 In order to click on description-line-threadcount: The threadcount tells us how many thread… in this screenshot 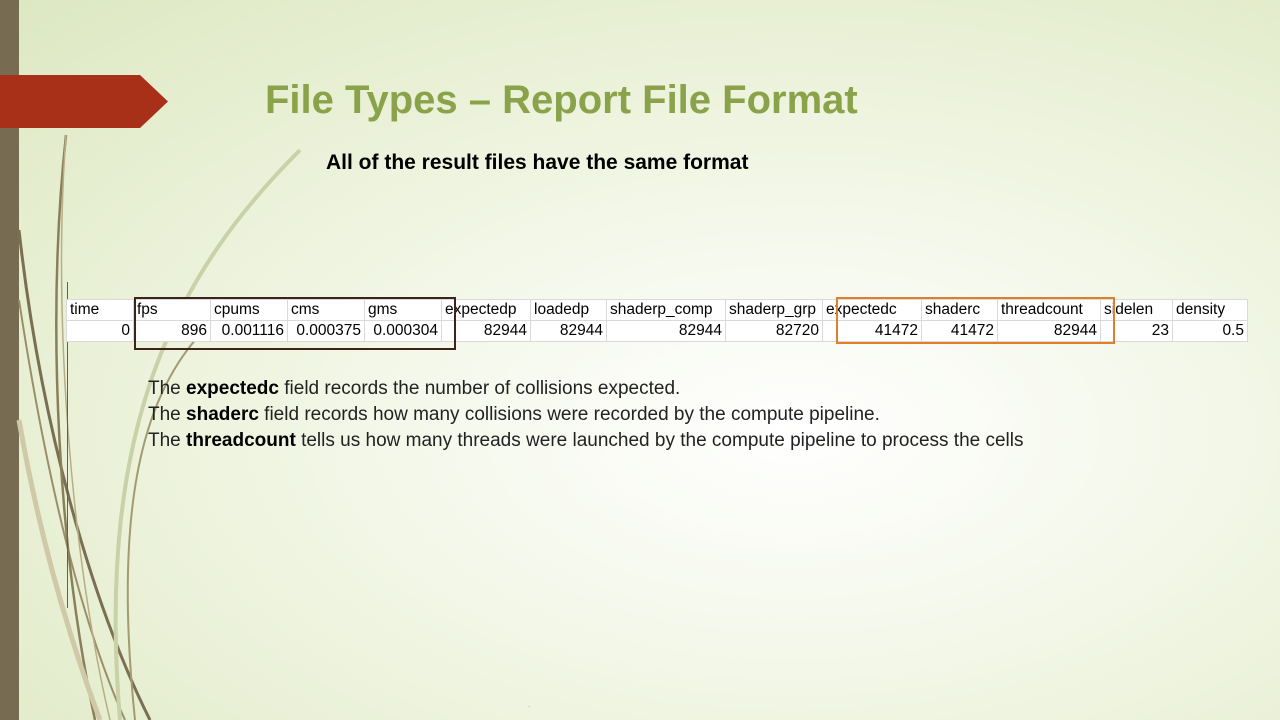, I will do `click(586, 440)`.